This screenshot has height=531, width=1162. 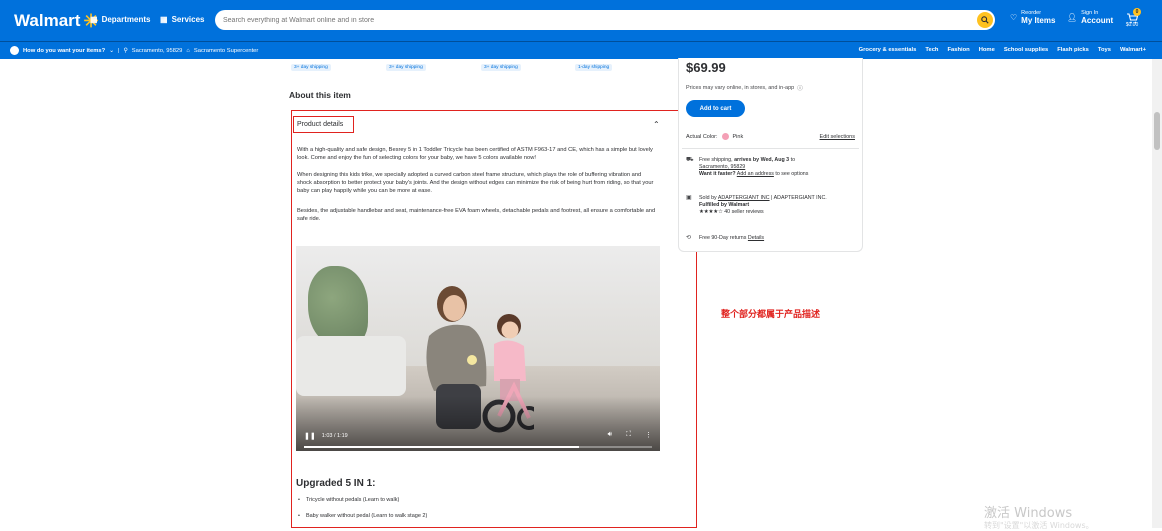 I want to click on chevron-up-icon: ⌃, so click(x=656, y=124).